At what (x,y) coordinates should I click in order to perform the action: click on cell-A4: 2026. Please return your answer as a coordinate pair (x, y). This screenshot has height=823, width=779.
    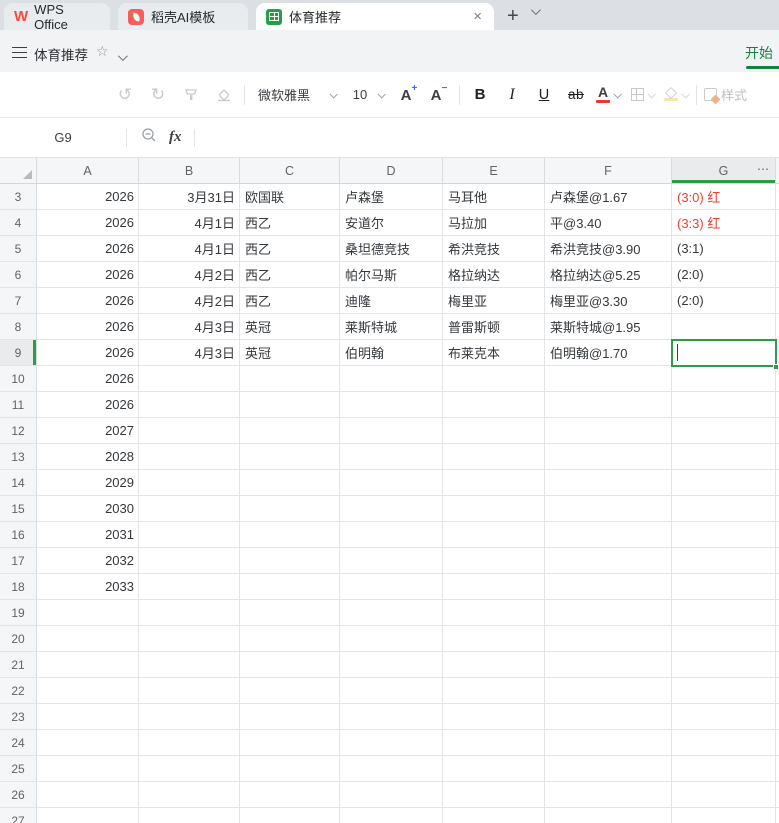
    Looking at the image, I should click on (88, 223).